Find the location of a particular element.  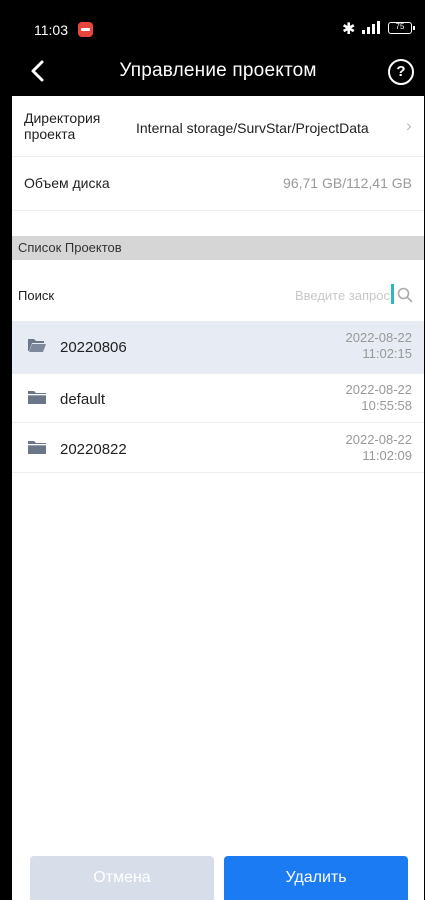

battery-icon: 75 is located at coordinates (401, 28).